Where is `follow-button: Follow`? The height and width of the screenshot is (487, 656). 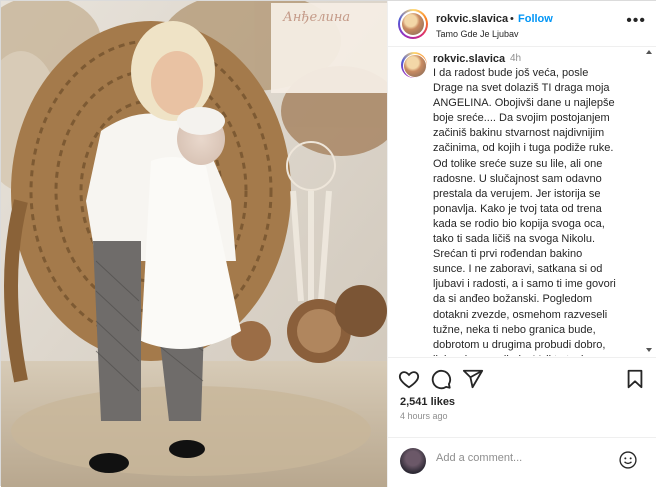
follow-button: Follow is located at coordinates (535, 19).